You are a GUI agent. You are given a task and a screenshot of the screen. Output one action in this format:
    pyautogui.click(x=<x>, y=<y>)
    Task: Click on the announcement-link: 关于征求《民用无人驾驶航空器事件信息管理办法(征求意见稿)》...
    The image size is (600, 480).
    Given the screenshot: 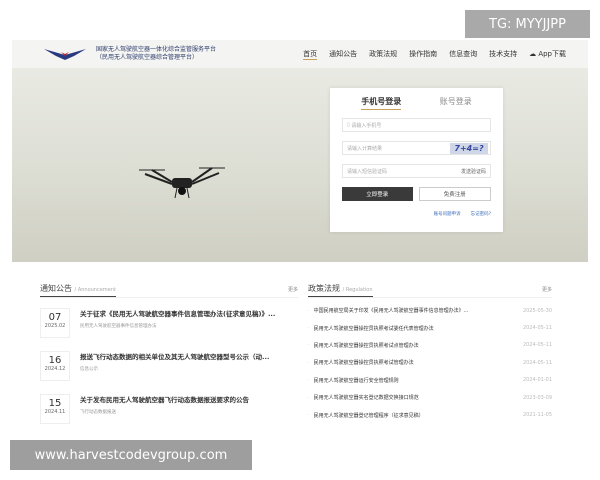 What is the action you would take?
    pyautogui.click(x=177, y=313)
    